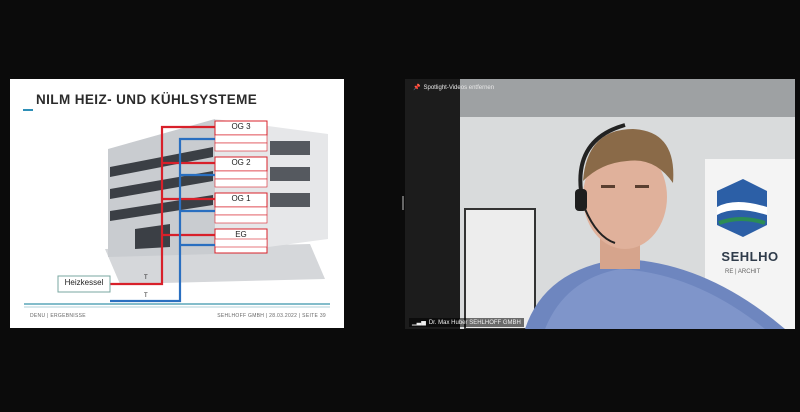 The image size is (800, 412). I want to click on banner-brand-text: SEHLHO, so click(750, 256).